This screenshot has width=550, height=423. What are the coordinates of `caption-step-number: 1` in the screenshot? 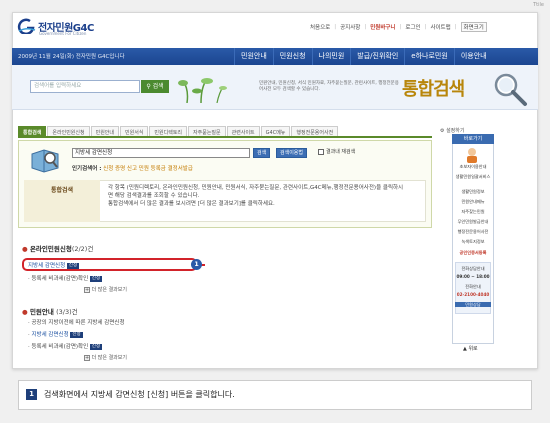 It's located at (31, 394).